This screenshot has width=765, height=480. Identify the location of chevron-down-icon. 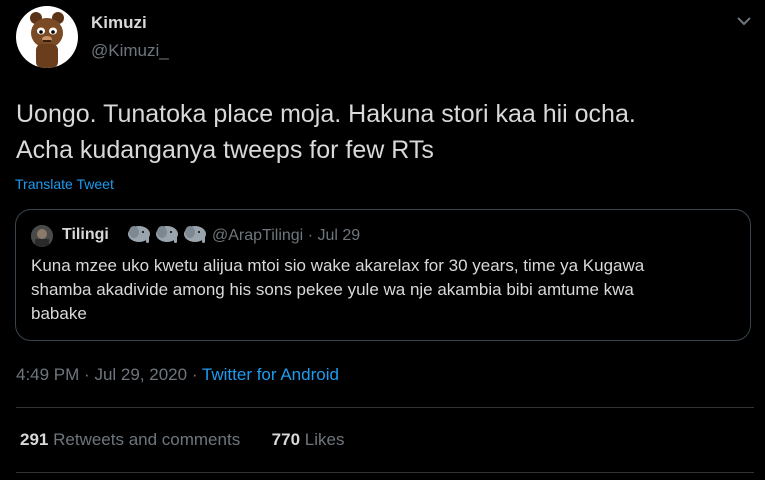
(744, 20).